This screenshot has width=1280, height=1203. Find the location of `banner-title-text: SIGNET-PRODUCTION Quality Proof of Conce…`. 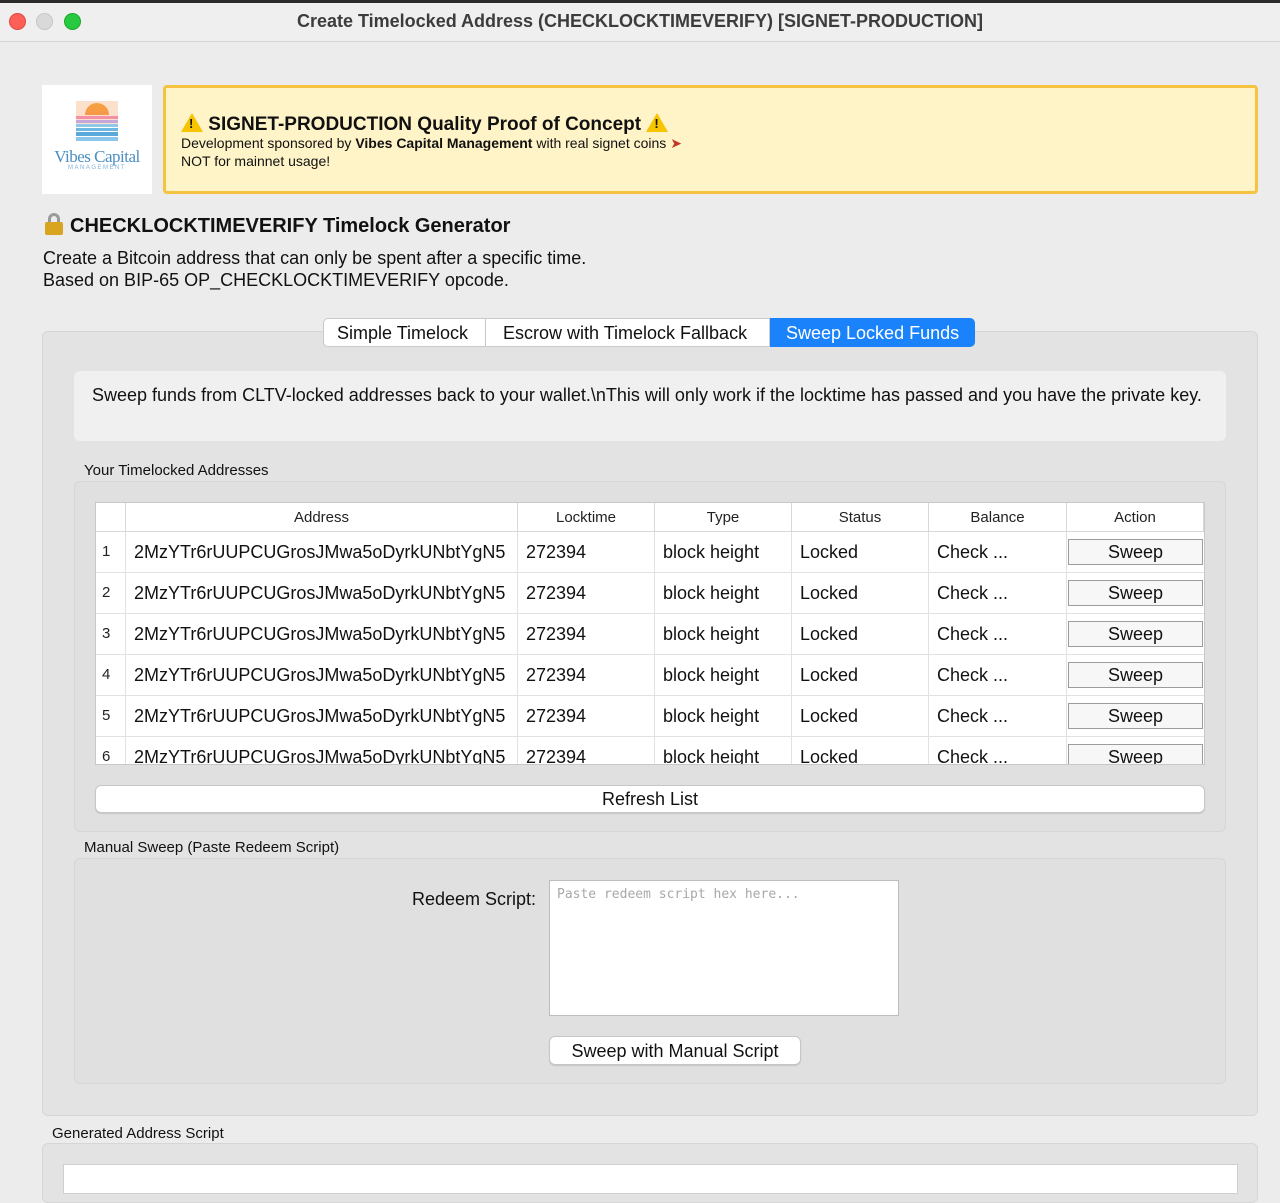

banner-title-text: SIGNET-PRODUCTION Quality Proof of Conce… is located at coordinates (425, 124).